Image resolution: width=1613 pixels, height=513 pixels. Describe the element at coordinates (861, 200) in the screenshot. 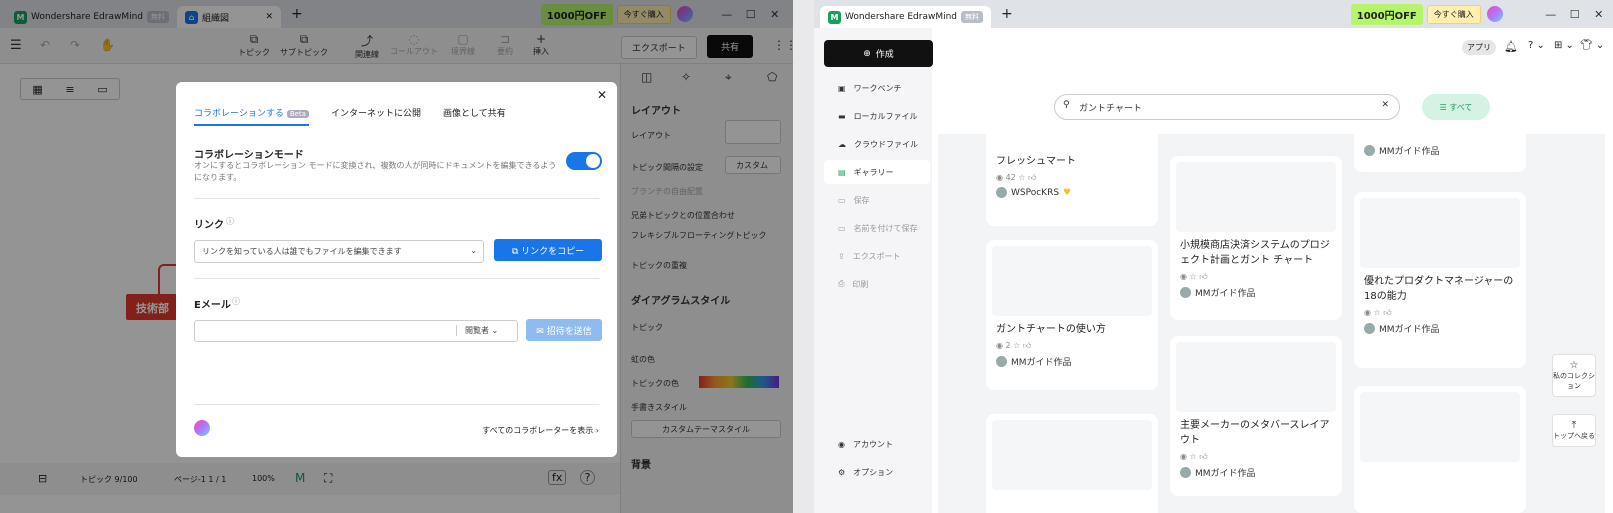

I see `sidebar-item-label: 保存` at that location.